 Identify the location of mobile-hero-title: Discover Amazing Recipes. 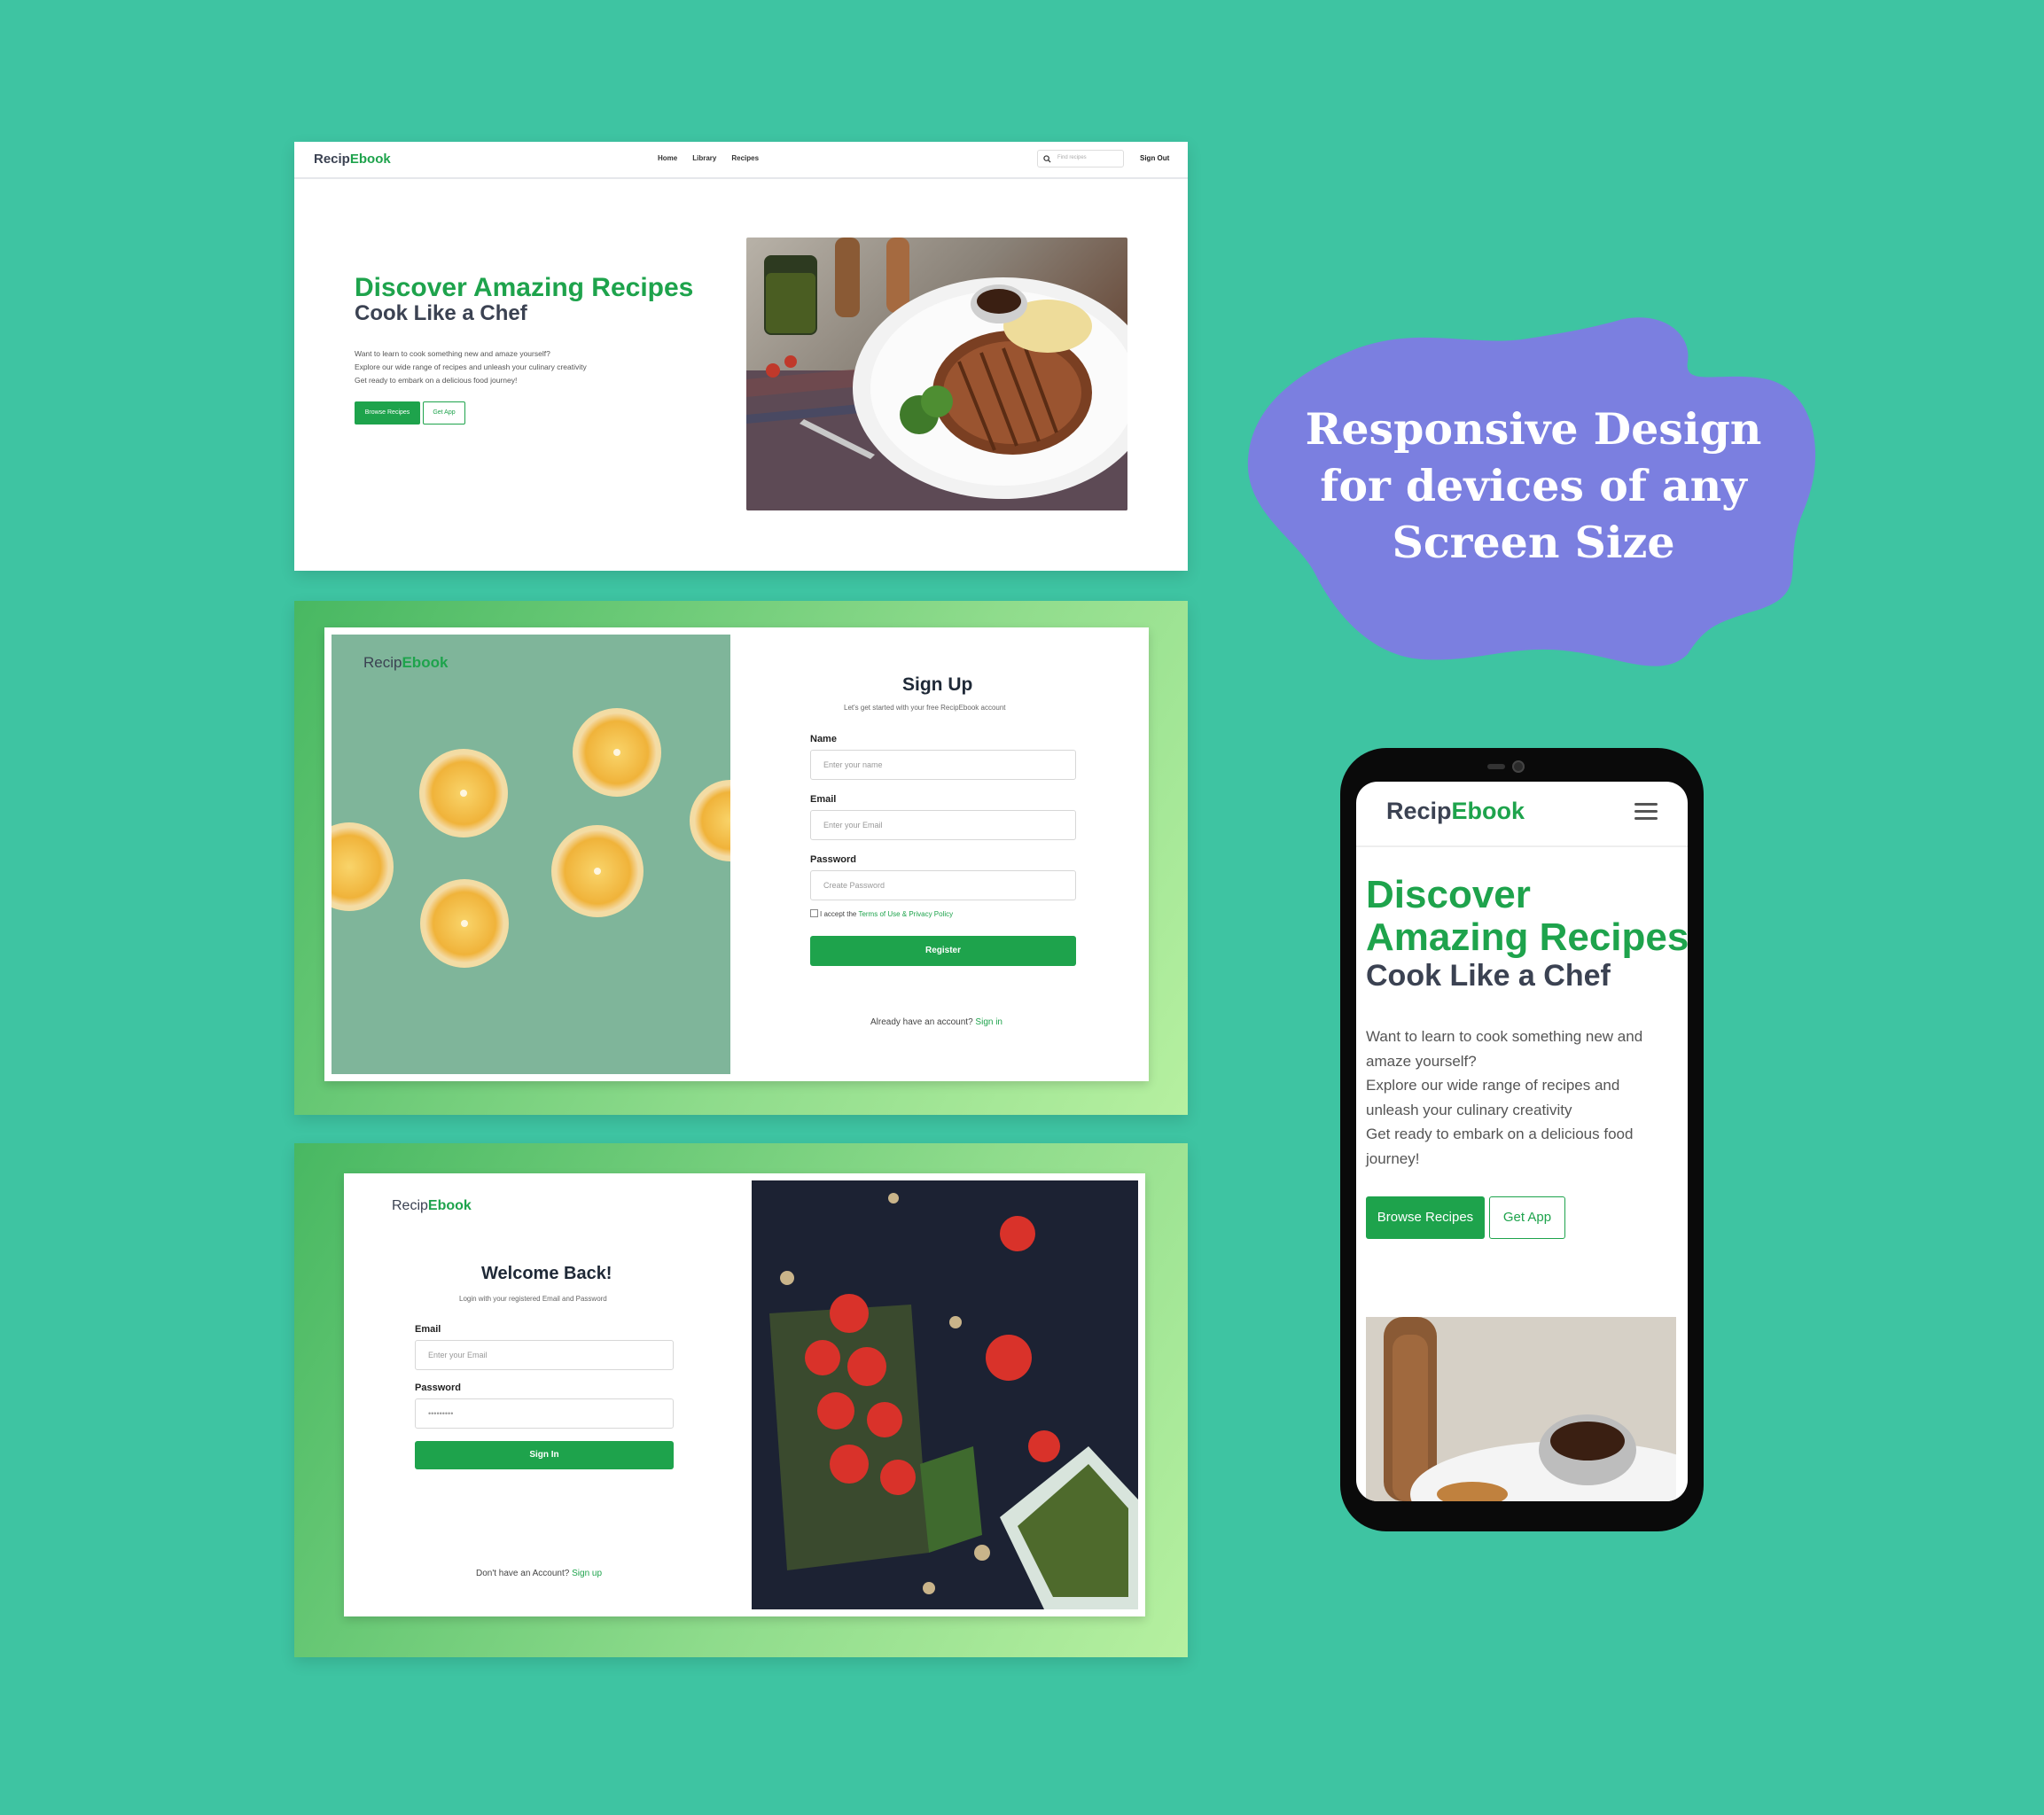
(1527, 916).